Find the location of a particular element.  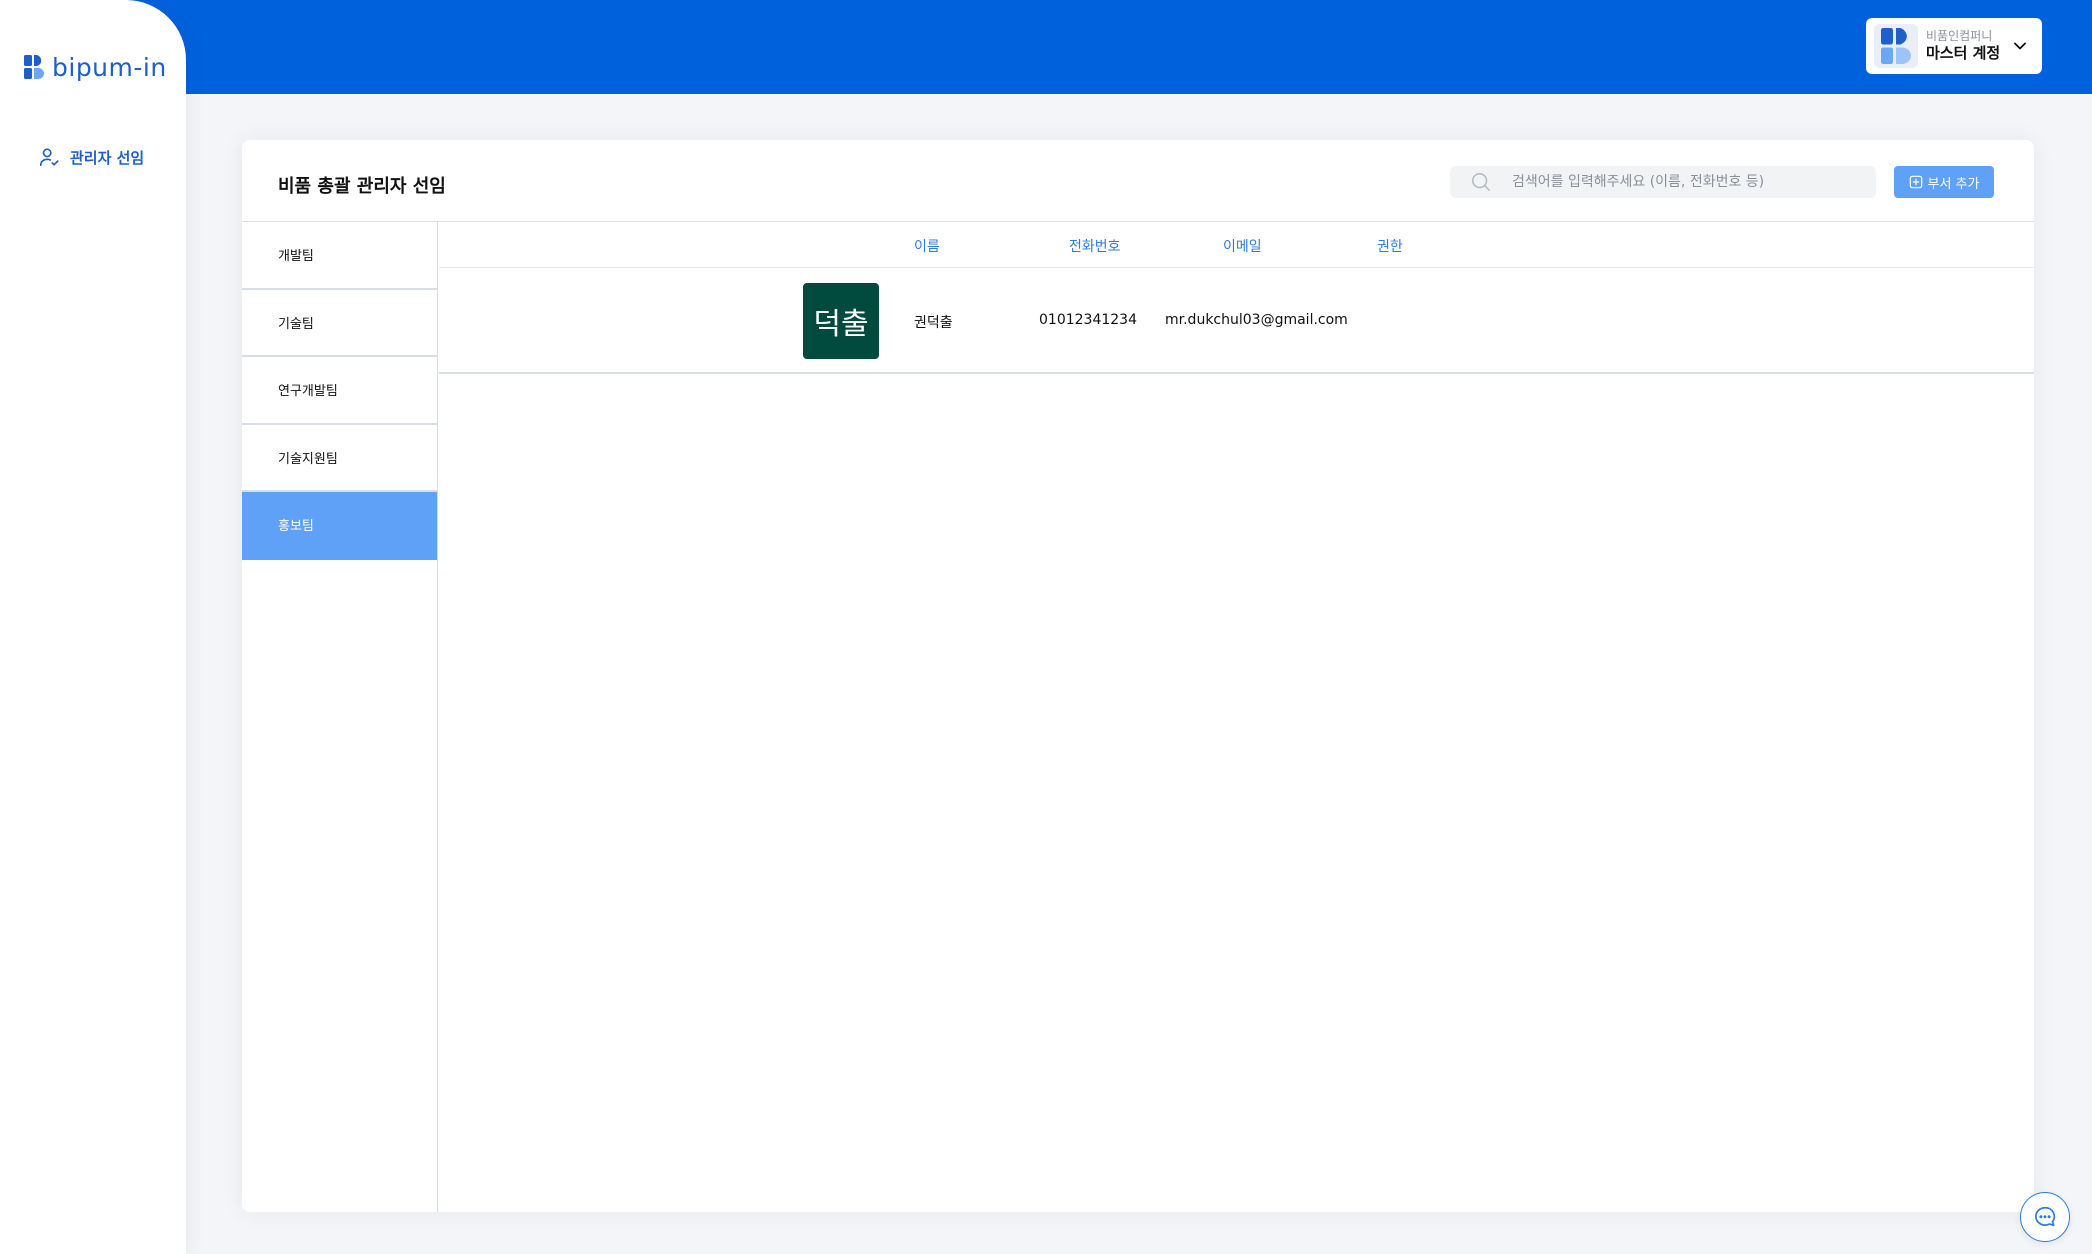

page-title: 비품 총괄 관리자 선임 is located at coordinates (362, 186).